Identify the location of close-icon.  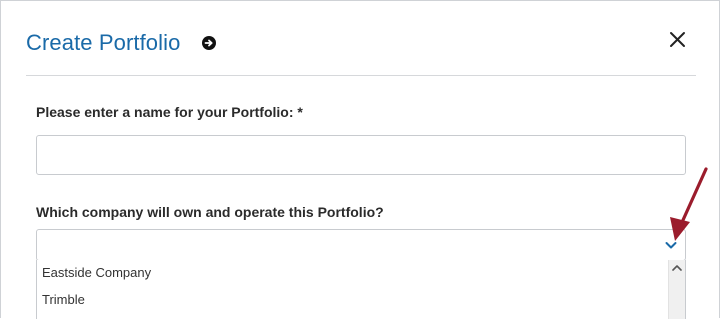
(677, 39).